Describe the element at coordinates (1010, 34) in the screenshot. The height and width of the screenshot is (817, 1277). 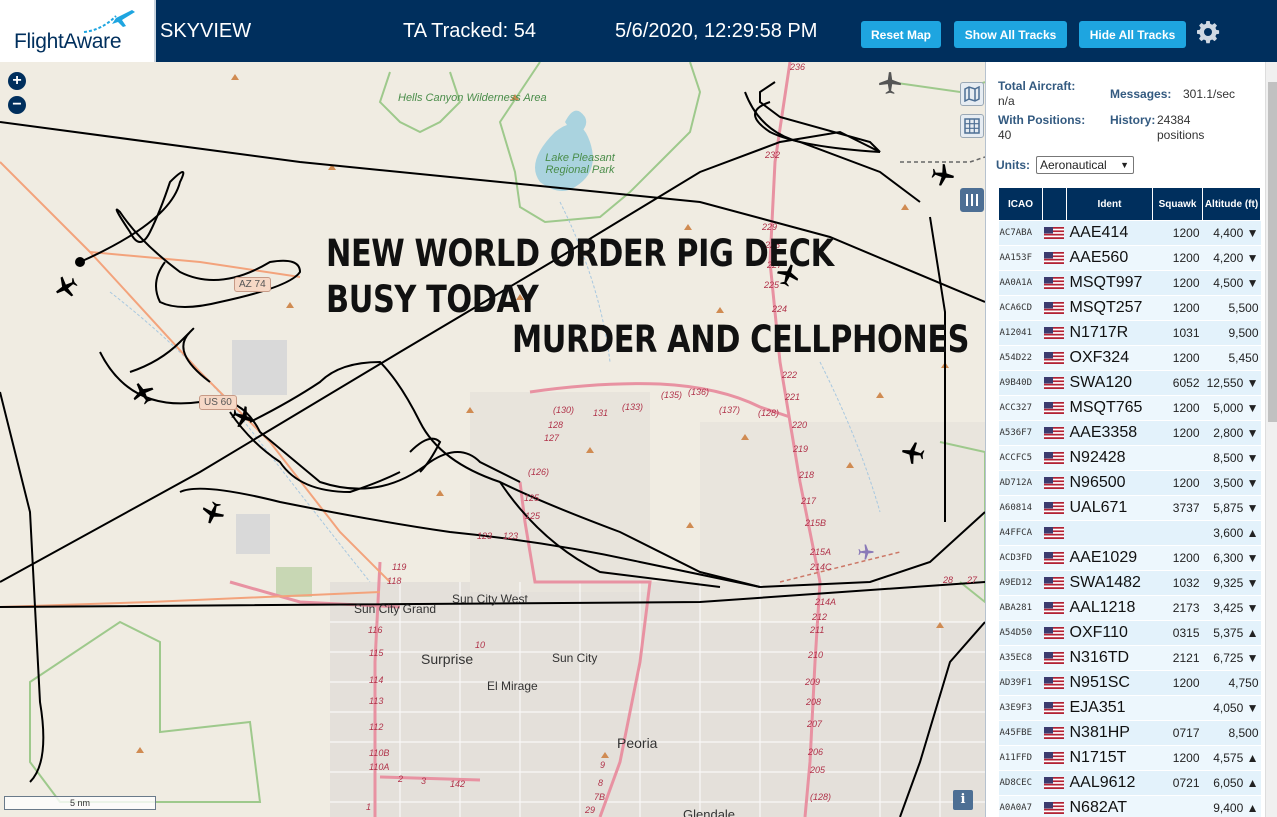
I see `show-all-tracks-button: Show All Tracks` at that location.